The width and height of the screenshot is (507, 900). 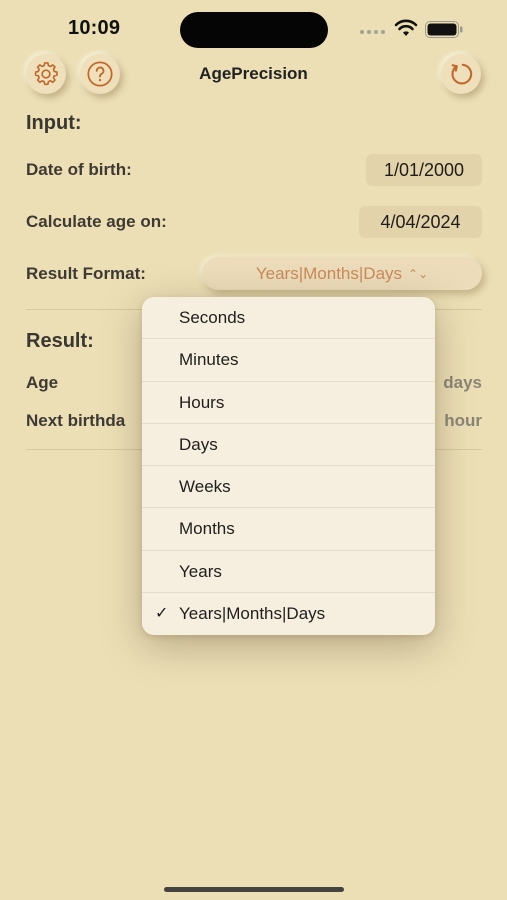 I want to click on status-bar: 10:09, so click(x=253, y=28).